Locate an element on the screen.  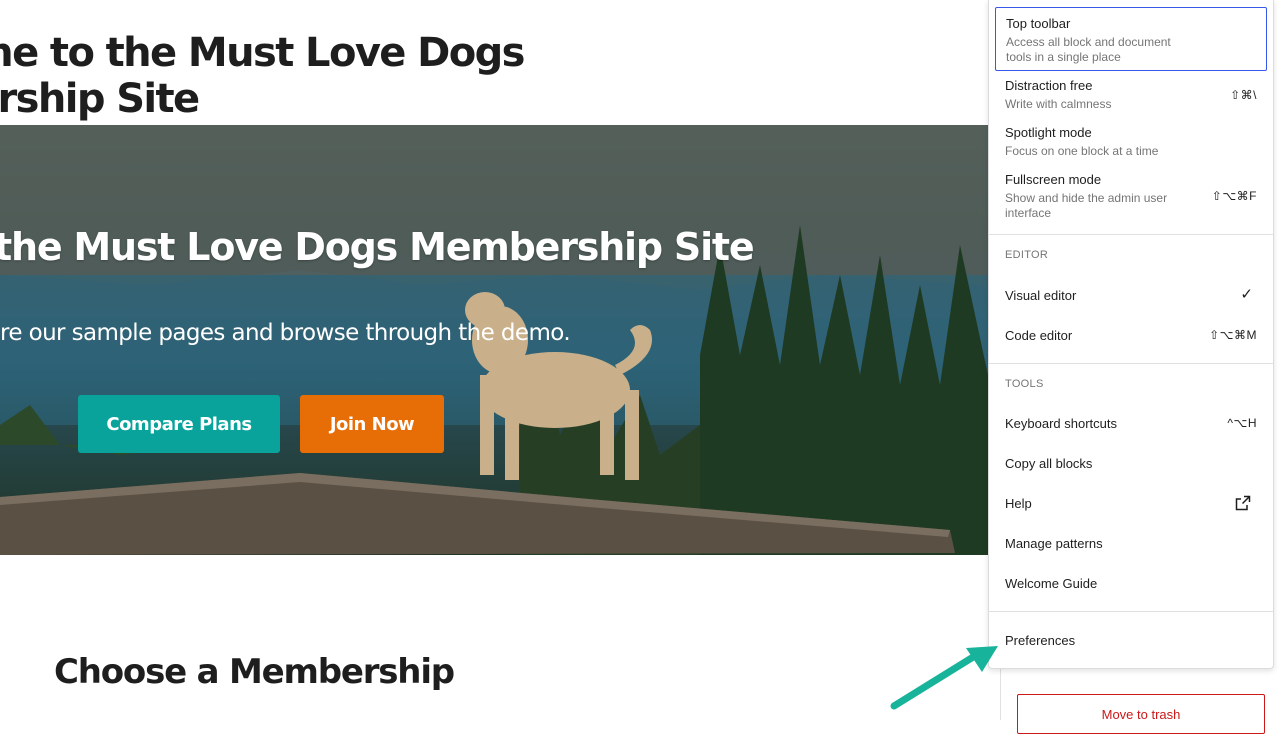
editor-group-label: EDITOR is located at coordinates (1027, 255).